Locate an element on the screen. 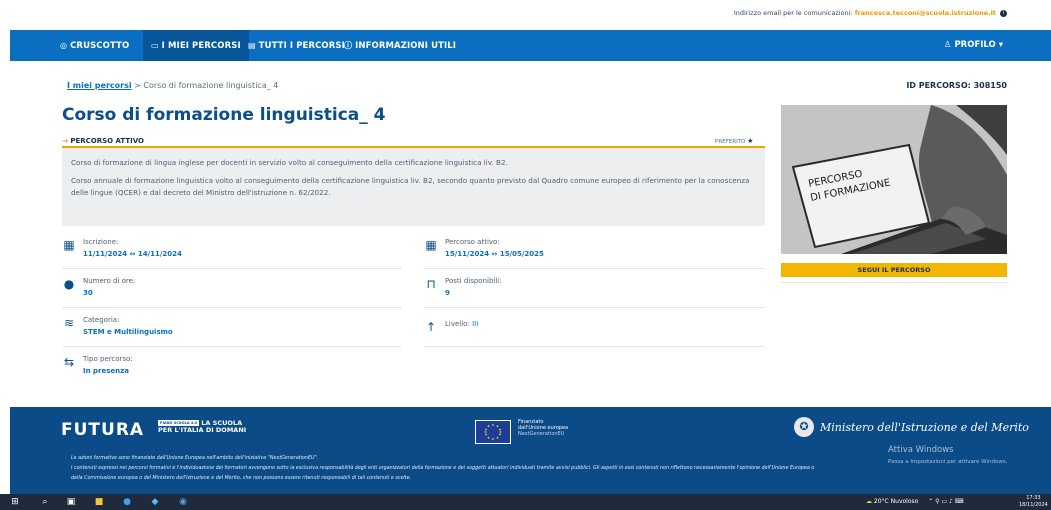 Image resolution: width=1051 pixels, height=510 pixels. nav-miei-percorsi: ▭ I MIEI PERCORSI is located at coordinates (196, 45).